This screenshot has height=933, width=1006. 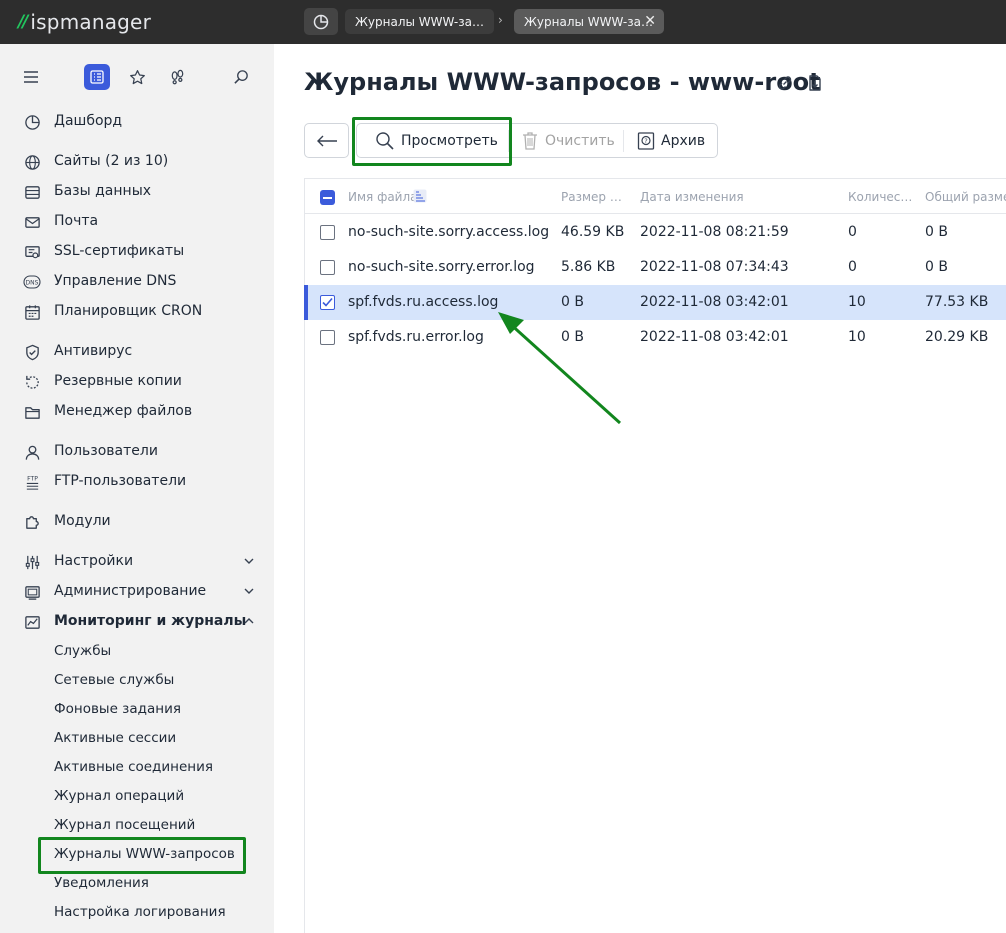 What do you see at coordinates (119, 251) in the screenshot?
I see `sidebar-item-label: SSL-сертификаты` at bounding box center [119, 251].